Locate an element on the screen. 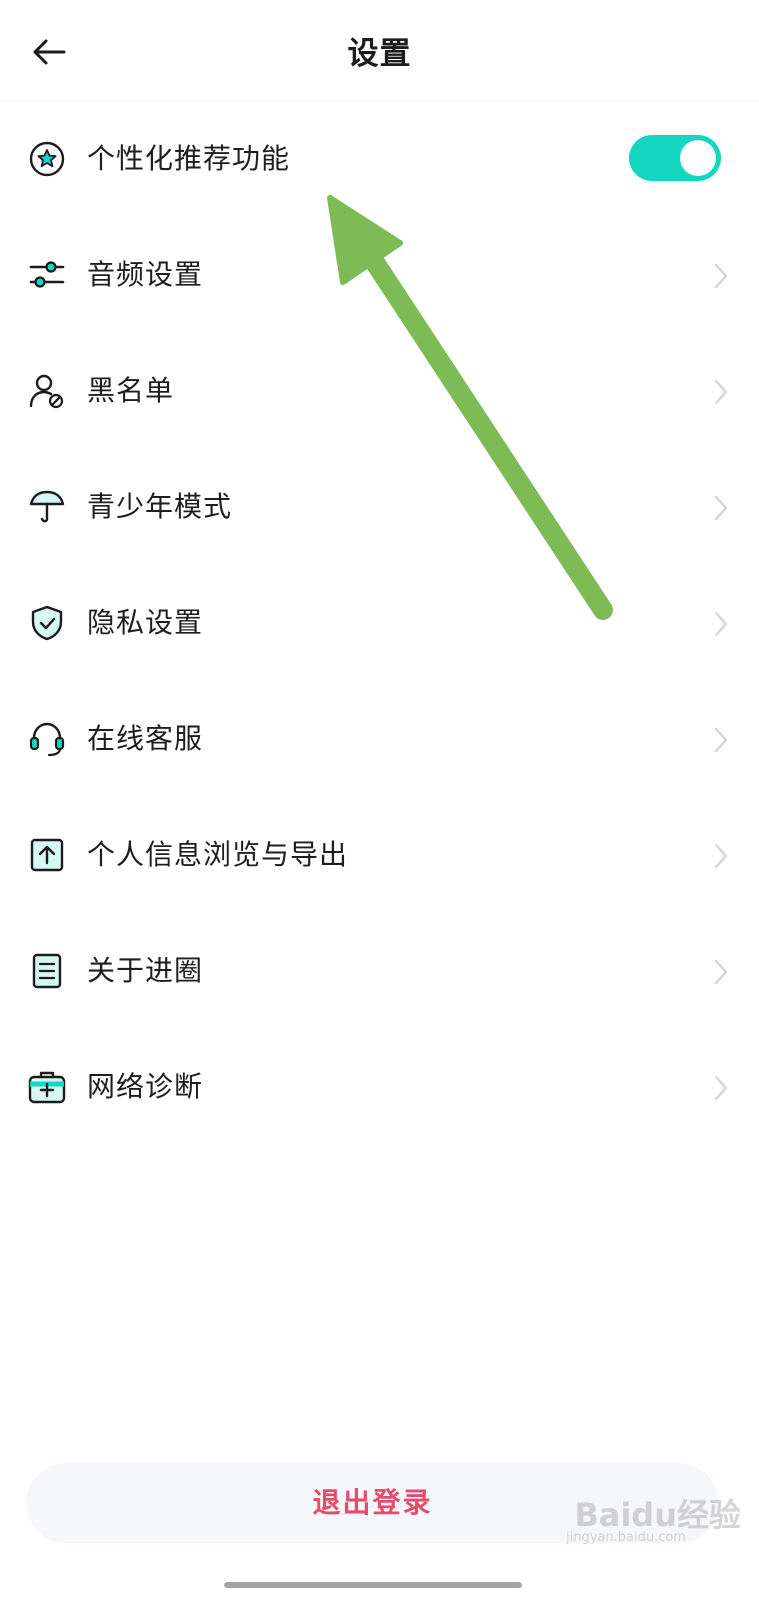 The width and height of the screenshot is (759, 1600). setting-privacy: 隐私设置 is located at coordinates (379, 623).